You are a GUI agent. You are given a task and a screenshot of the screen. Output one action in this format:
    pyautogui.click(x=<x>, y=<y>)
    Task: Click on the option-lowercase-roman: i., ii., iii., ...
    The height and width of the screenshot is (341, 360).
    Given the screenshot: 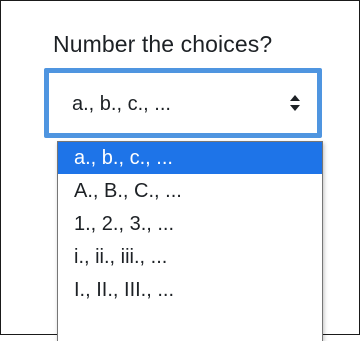 What is the action you would take?
    pyautogui.click(x=190, y=257)
    